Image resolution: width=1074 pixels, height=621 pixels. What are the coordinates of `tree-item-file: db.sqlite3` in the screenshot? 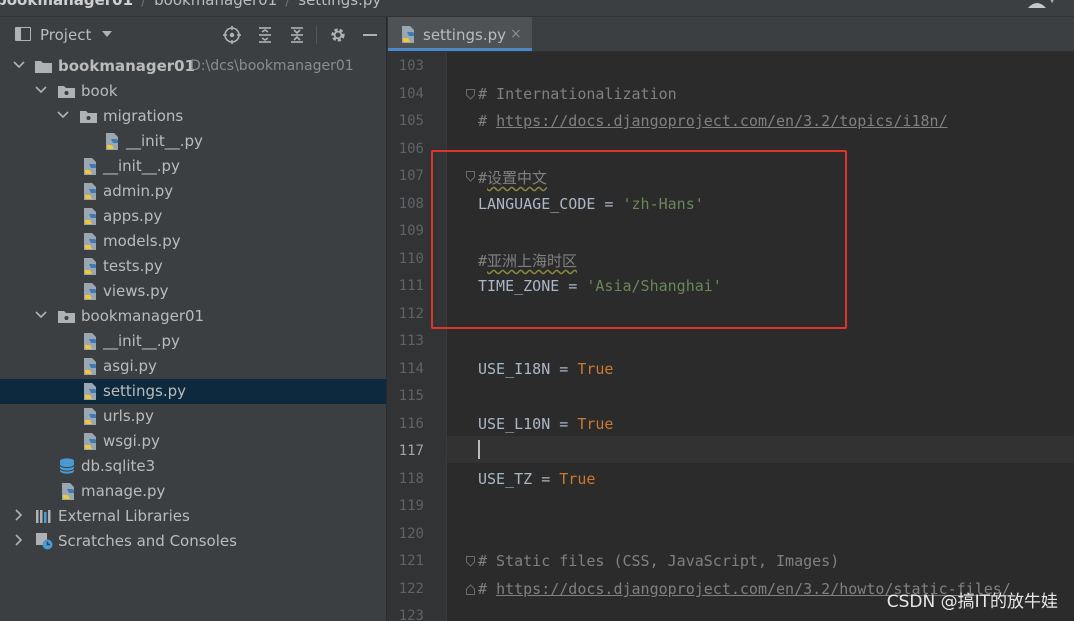 It's located at (193, 466).